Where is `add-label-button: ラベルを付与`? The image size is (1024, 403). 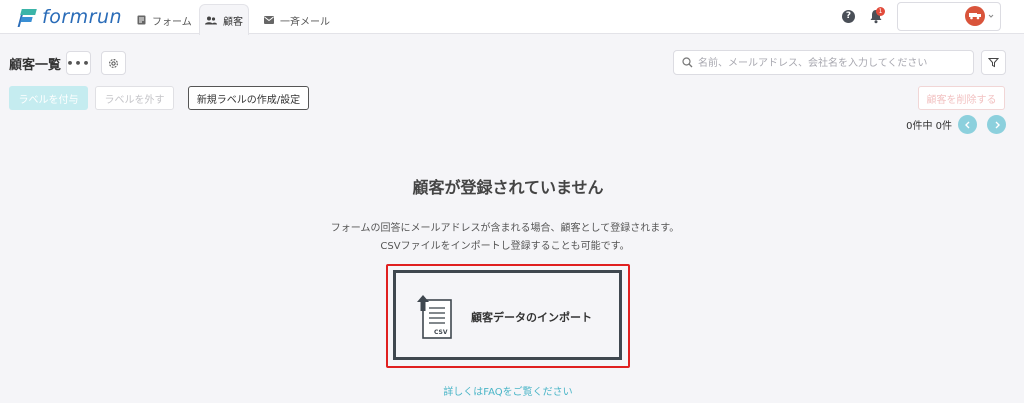
add-label-button: ラベルを付与 is located at coordinates (48, 98).